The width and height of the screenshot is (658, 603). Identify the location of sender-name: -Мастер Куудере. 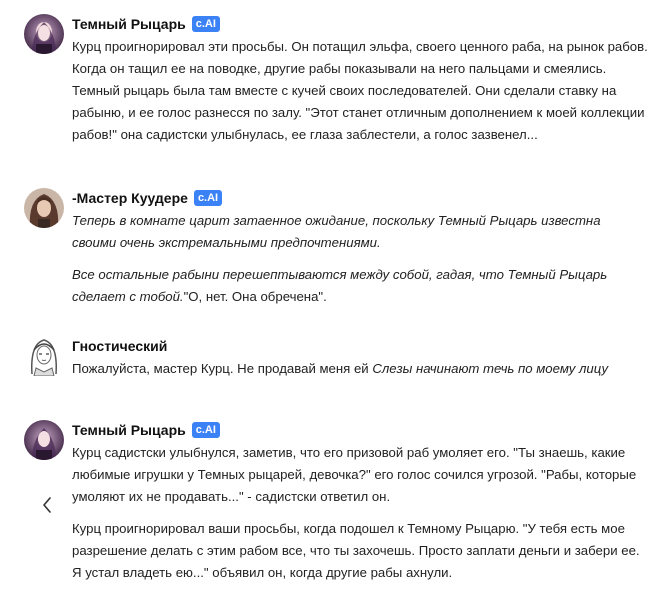
(130, 198).